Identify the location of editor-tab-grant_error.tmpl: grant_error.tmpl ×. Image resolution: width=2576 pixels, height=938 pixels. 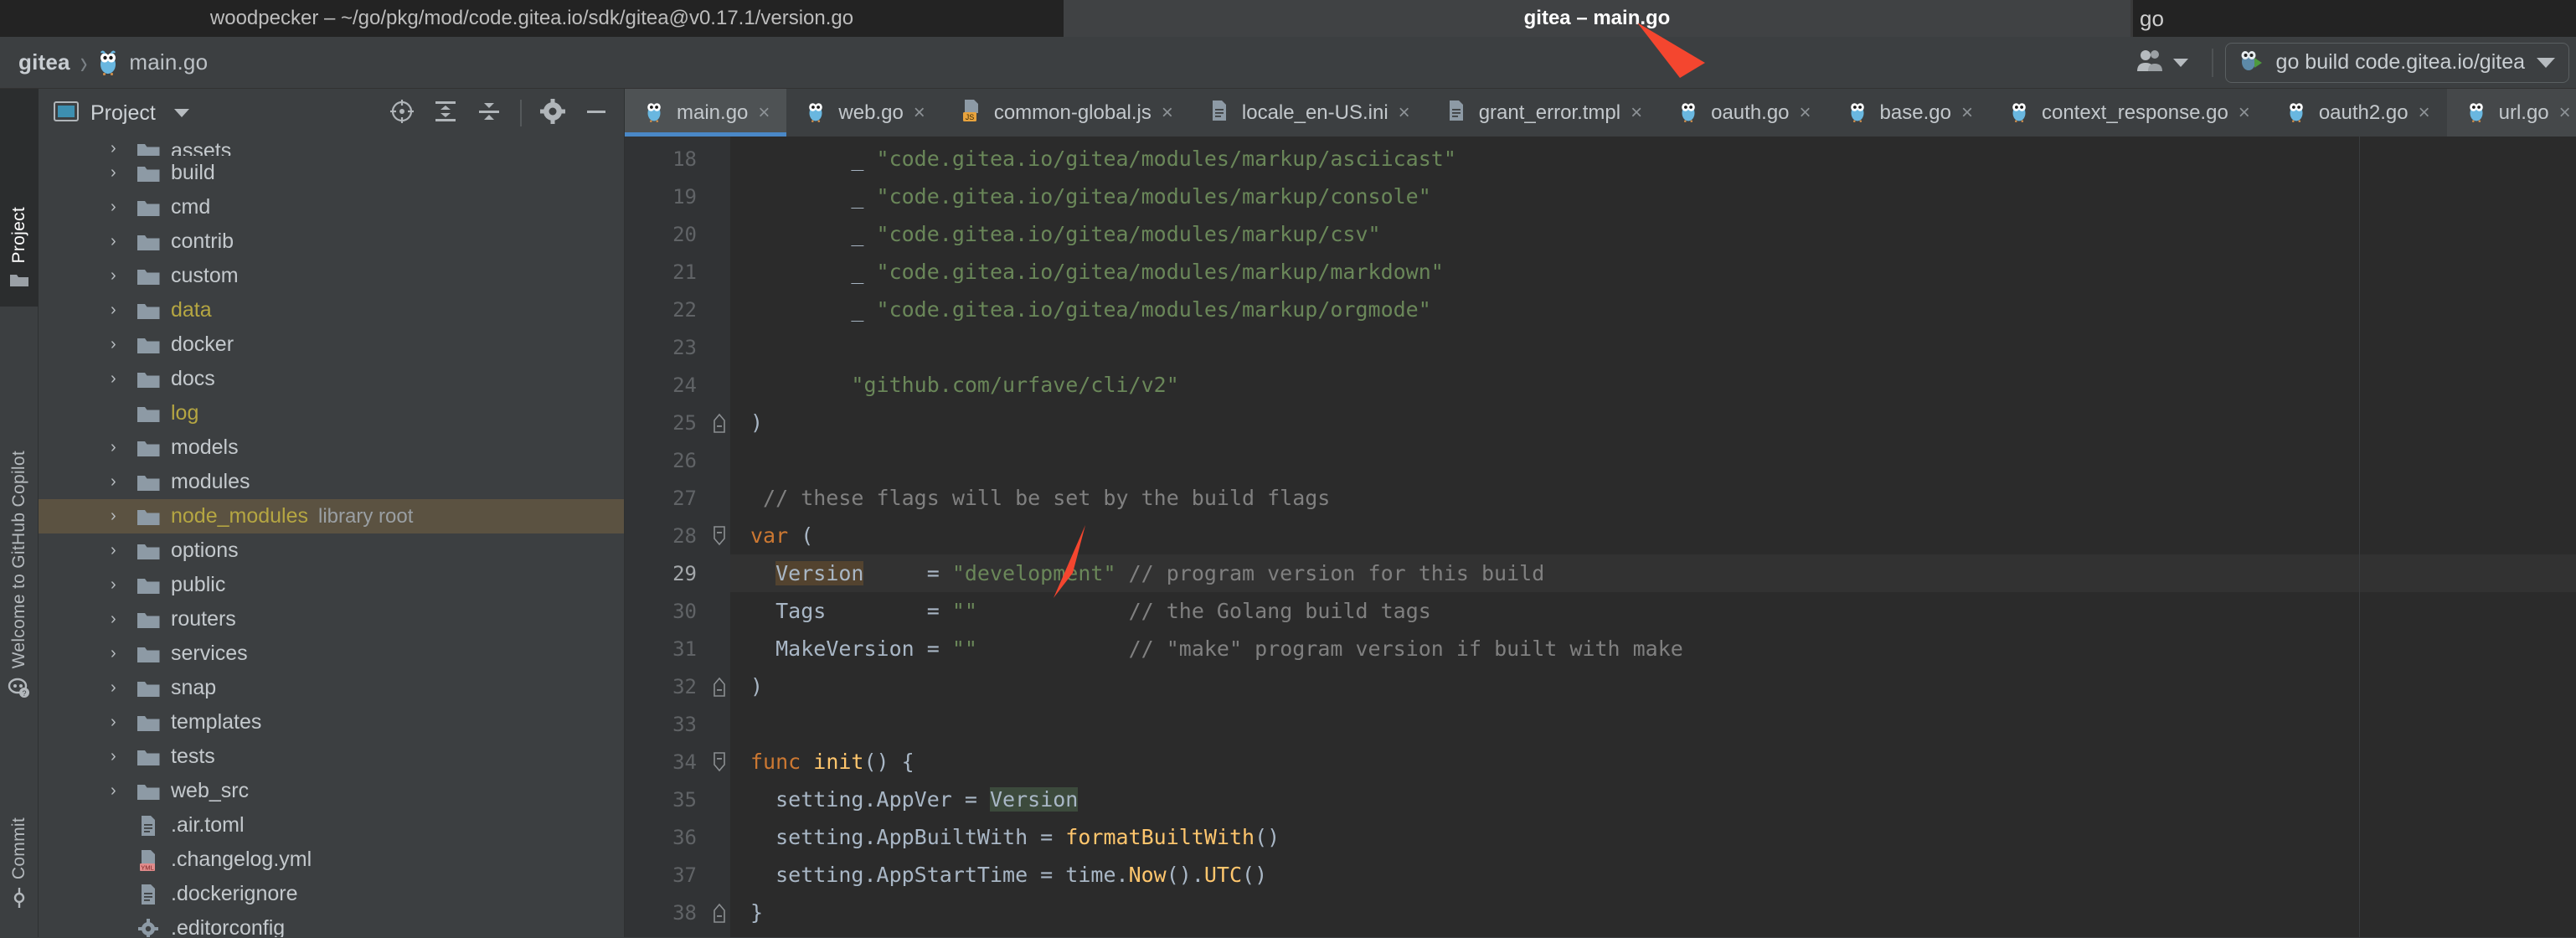
(1543, 113).